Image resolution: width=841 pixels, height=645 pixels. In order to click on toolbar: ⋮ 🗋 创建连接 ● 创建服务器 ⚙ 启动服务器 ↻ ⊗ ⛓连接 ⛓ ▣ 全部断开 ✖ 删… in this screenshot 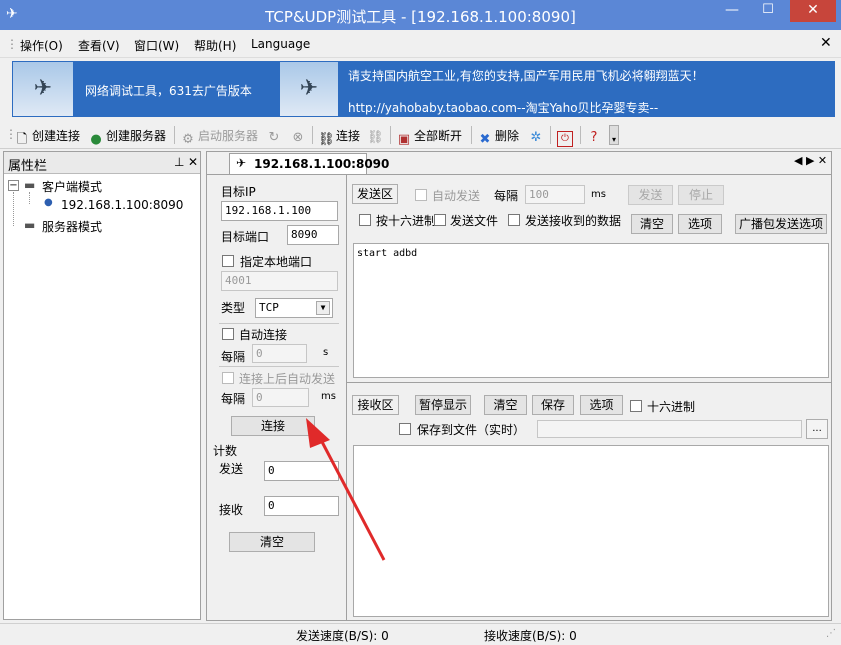, I will do `click(420, 135)`.